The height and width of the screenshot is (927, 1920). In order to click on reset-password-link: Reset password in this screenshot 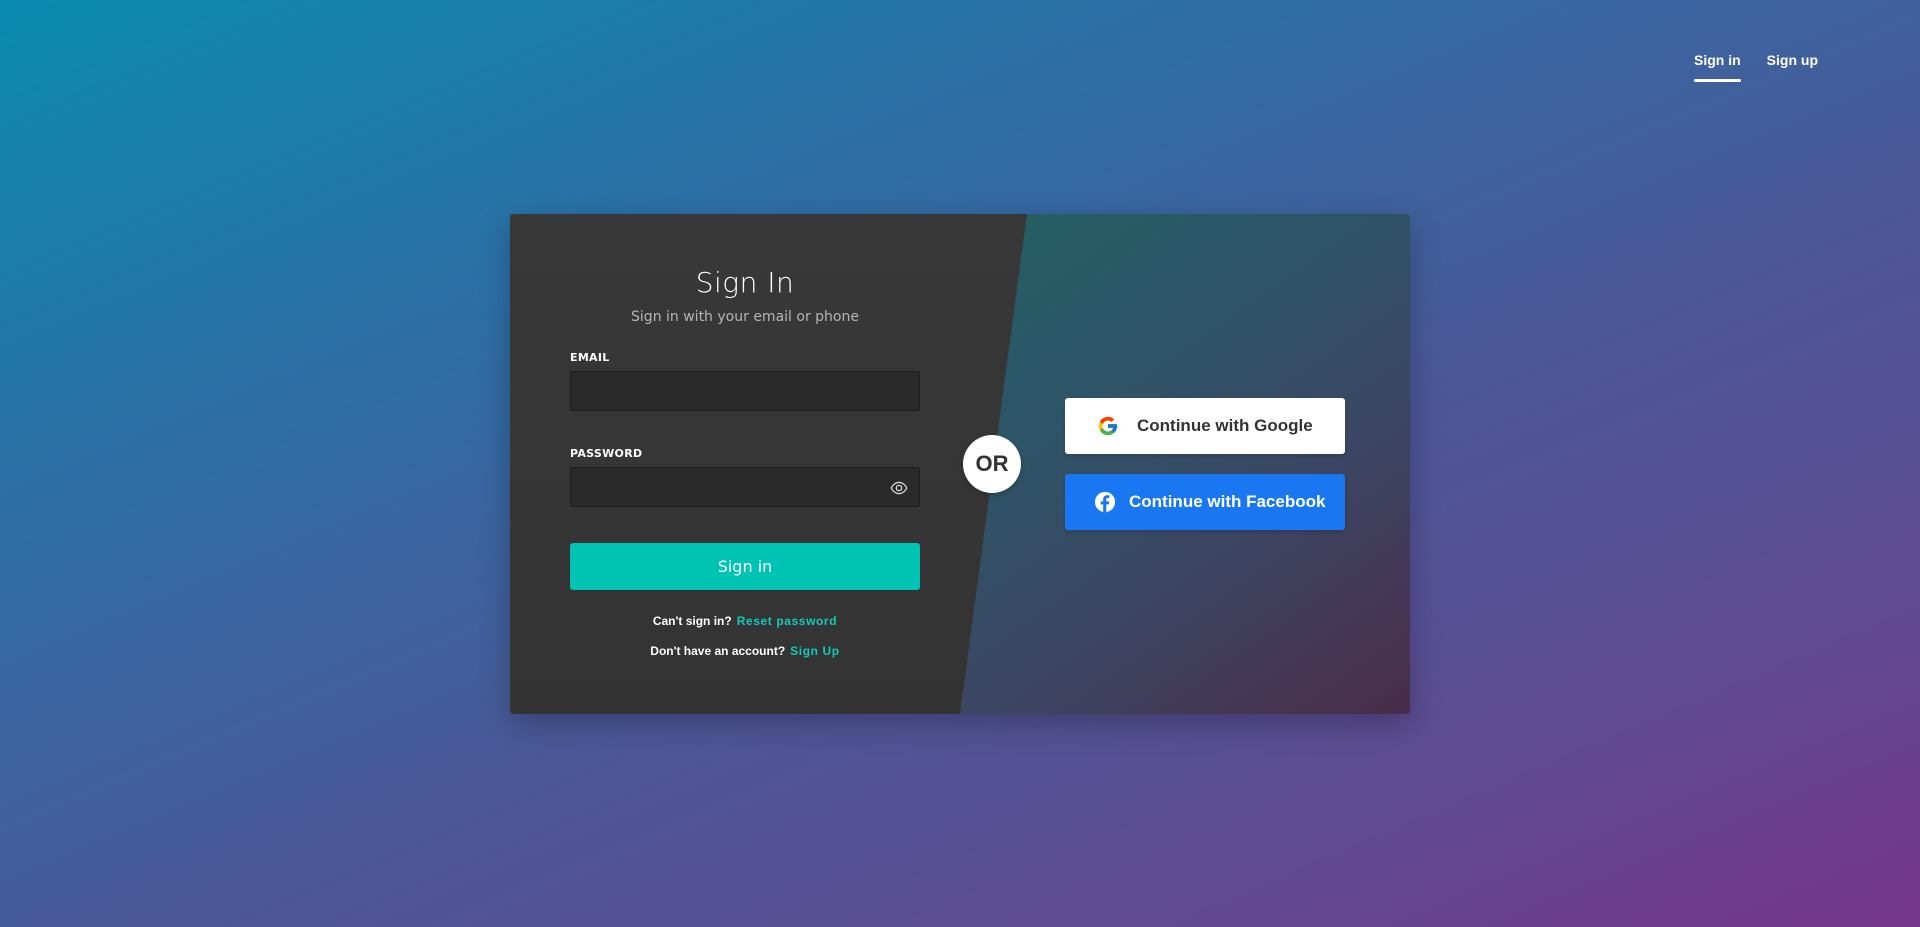, I will do `click(787, 621)`.